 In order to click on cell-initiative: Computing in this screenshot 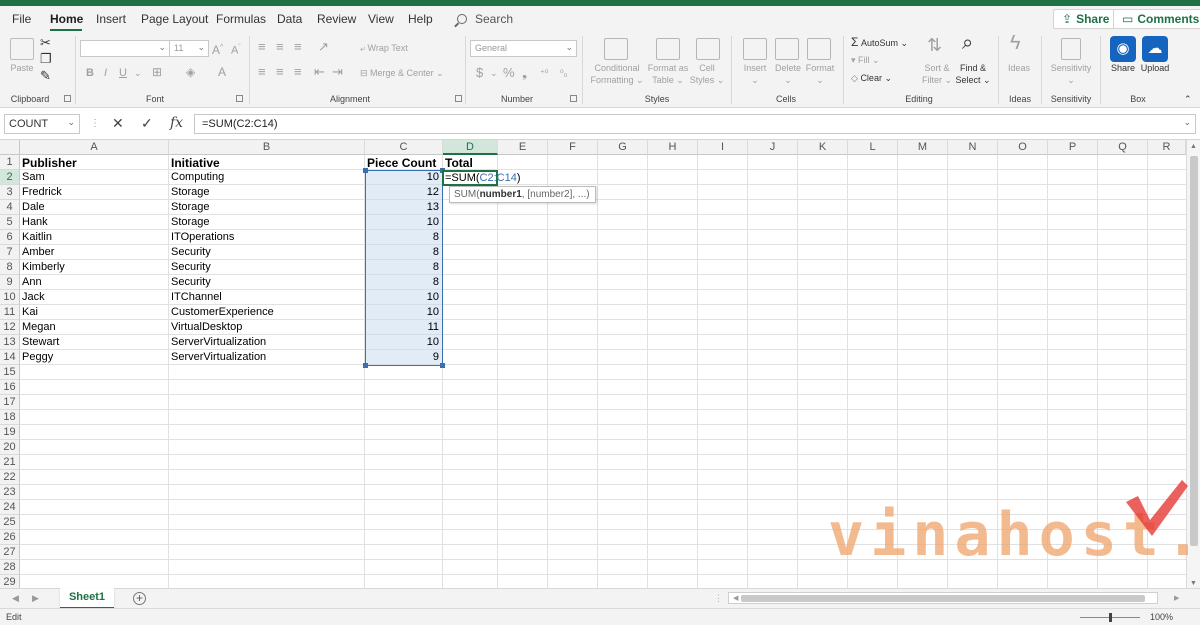, I will do `click(267, 177)`.